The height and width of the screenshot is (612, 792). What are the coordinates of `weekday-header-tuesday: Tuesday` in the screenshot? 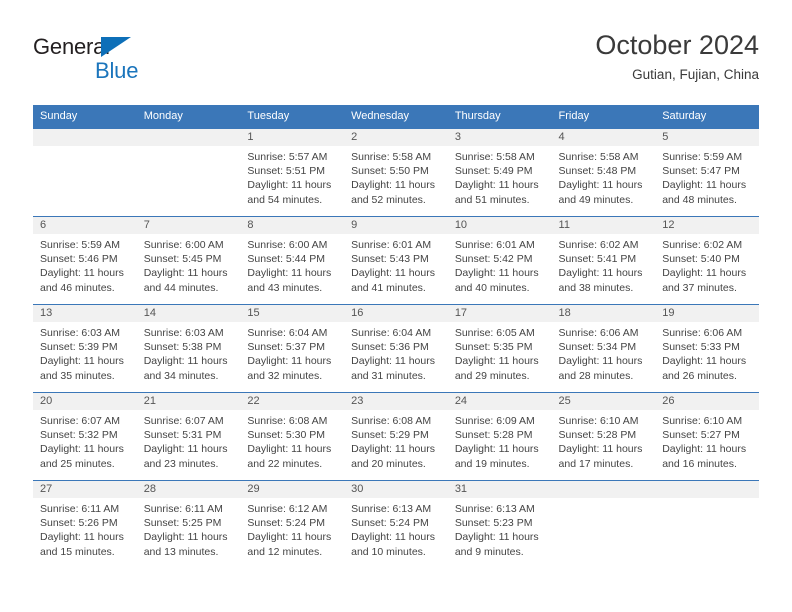 It's located at (292, 117).